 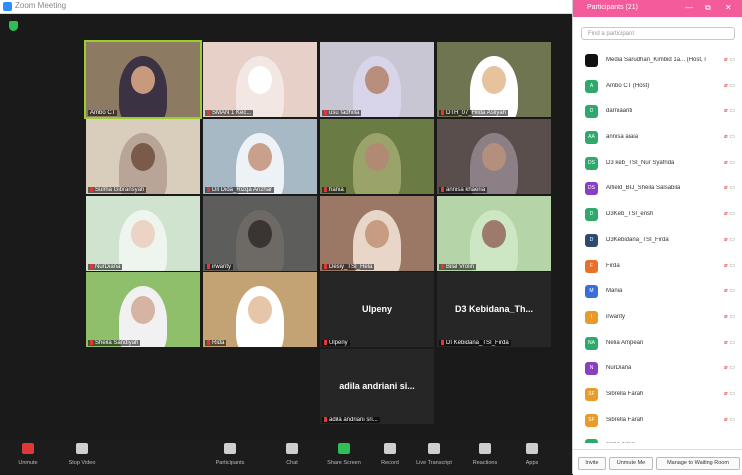 What do you see at coordinates (485, 448) in the screenshot?
I see `reactions-icon` at bounding box center [485, 448].